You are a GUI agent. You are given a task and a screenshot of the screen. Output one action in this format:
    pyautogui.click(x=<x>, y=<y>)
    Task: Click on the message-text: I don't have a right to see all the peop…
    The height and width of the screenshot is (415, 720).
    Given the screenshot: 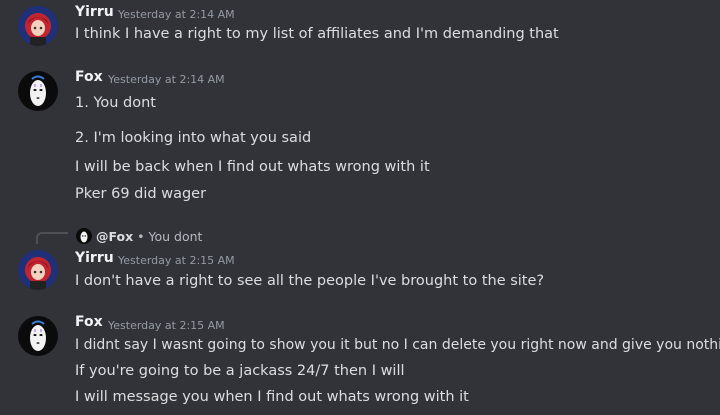 What is the action you would take?
    pyautogui.click(x=310, y=281)
    